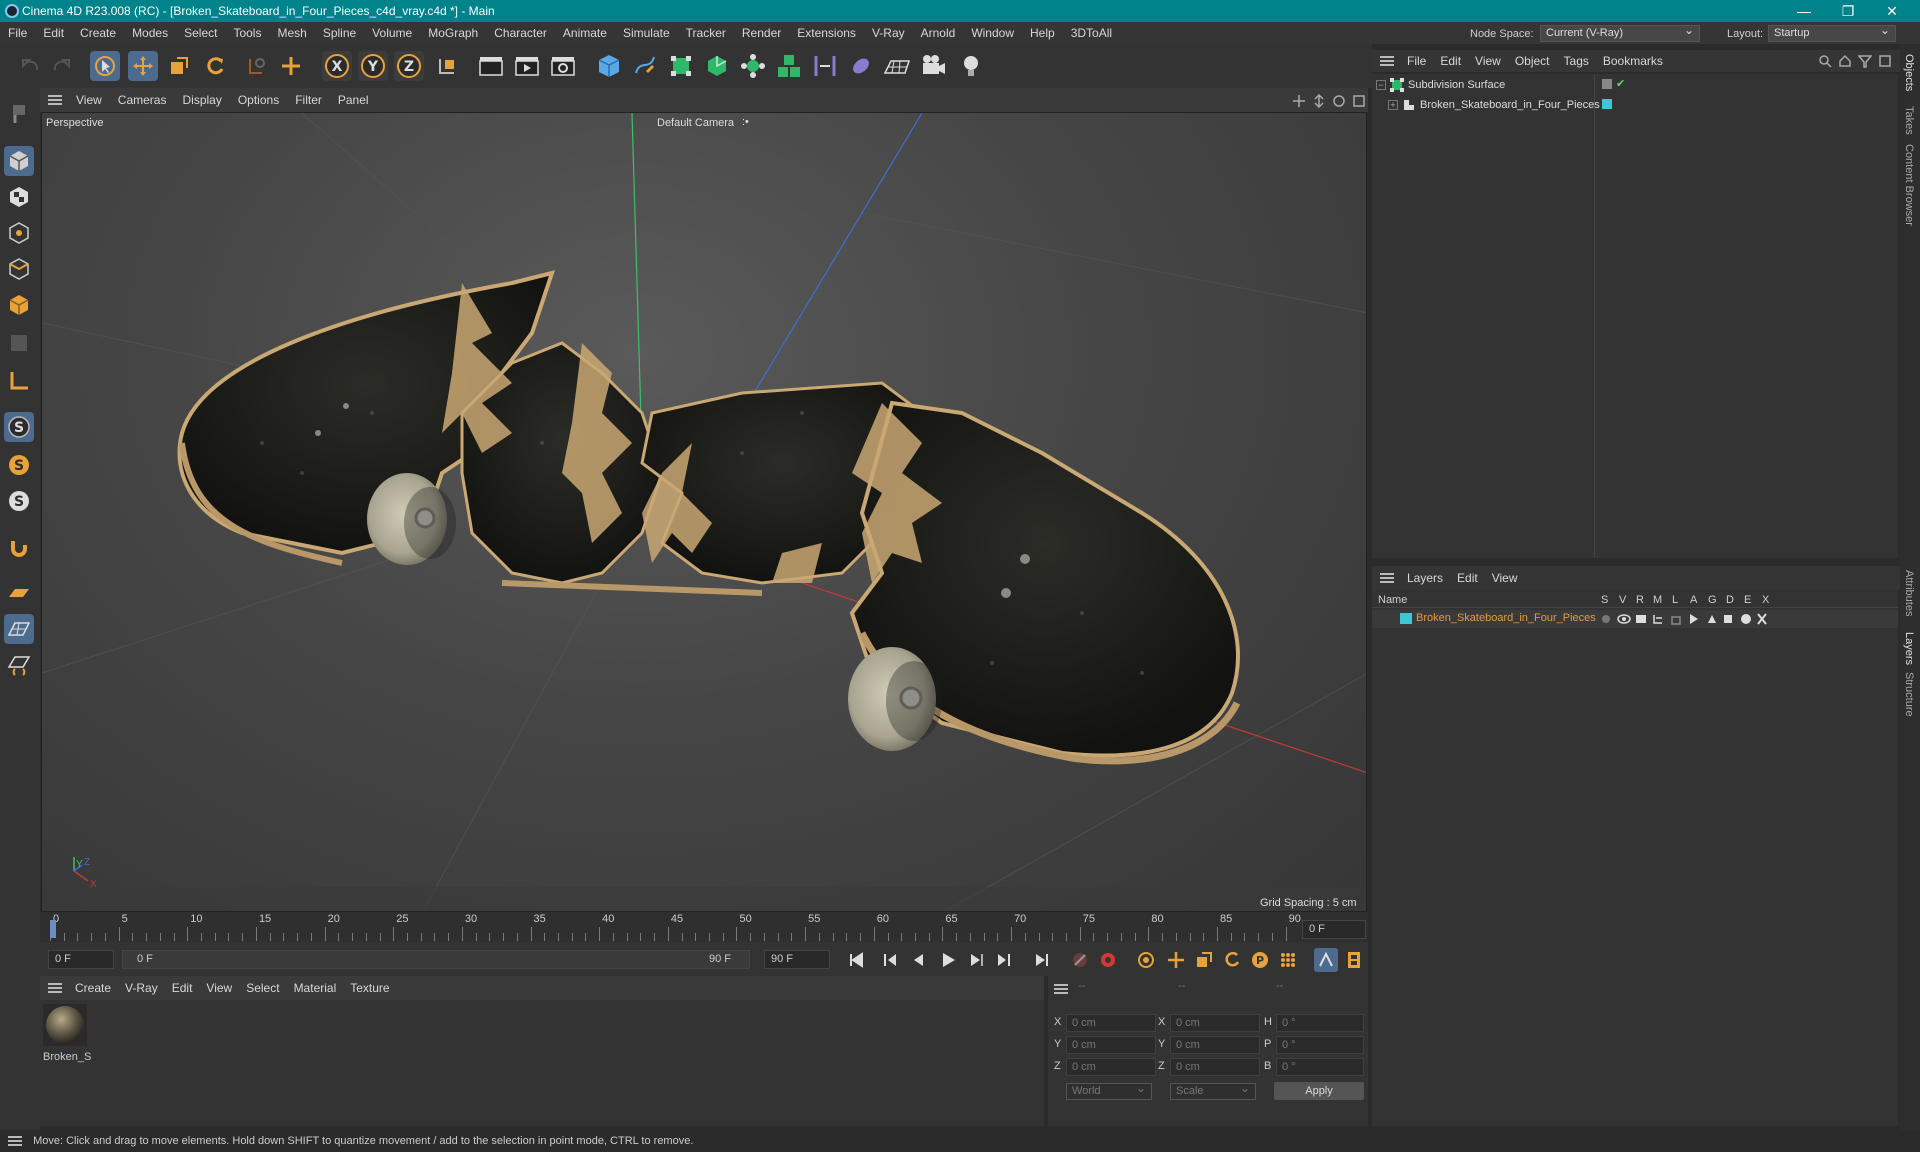  I want to click on menu-extensions: Extensions, so click(826, 33).